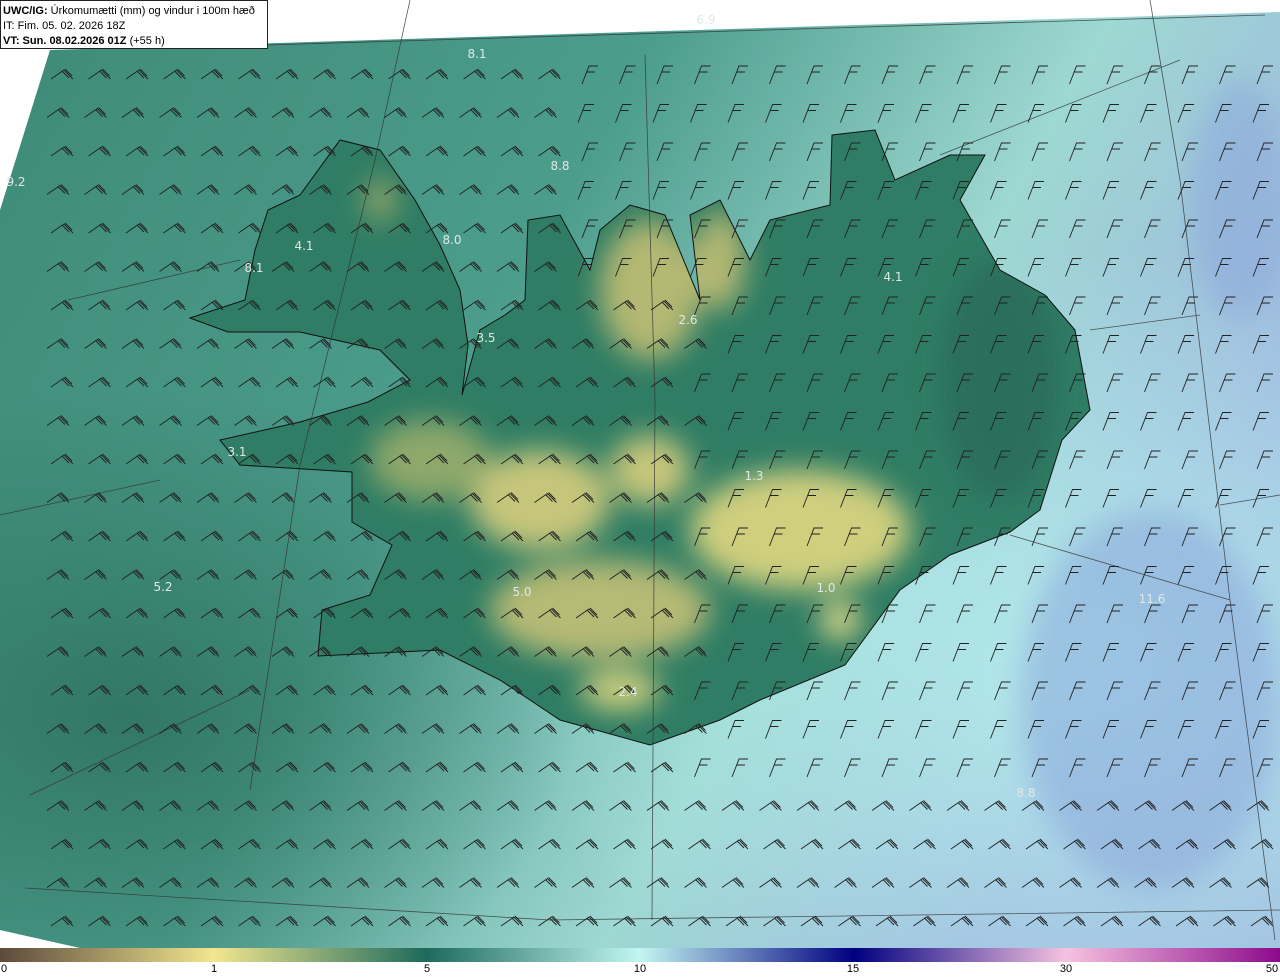  Describe the element at coordinates (4, 969) in the screenshot. I see `colorbar-tick: 0` at that location.